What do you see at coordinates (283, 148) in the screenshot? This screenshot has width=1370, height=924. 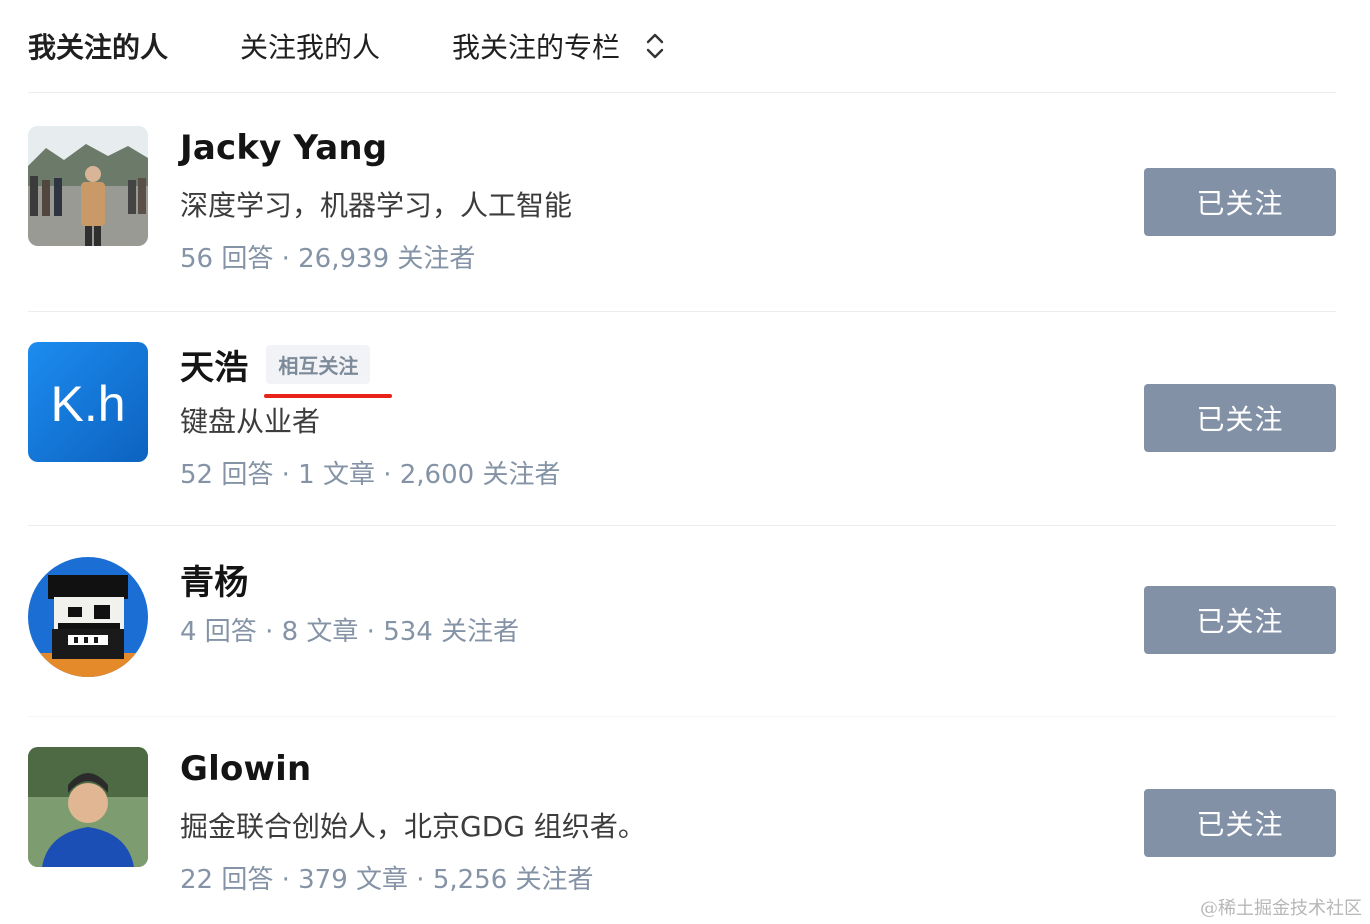 I see `user-name: Jacky Yang` at bounding box center [283, 148].